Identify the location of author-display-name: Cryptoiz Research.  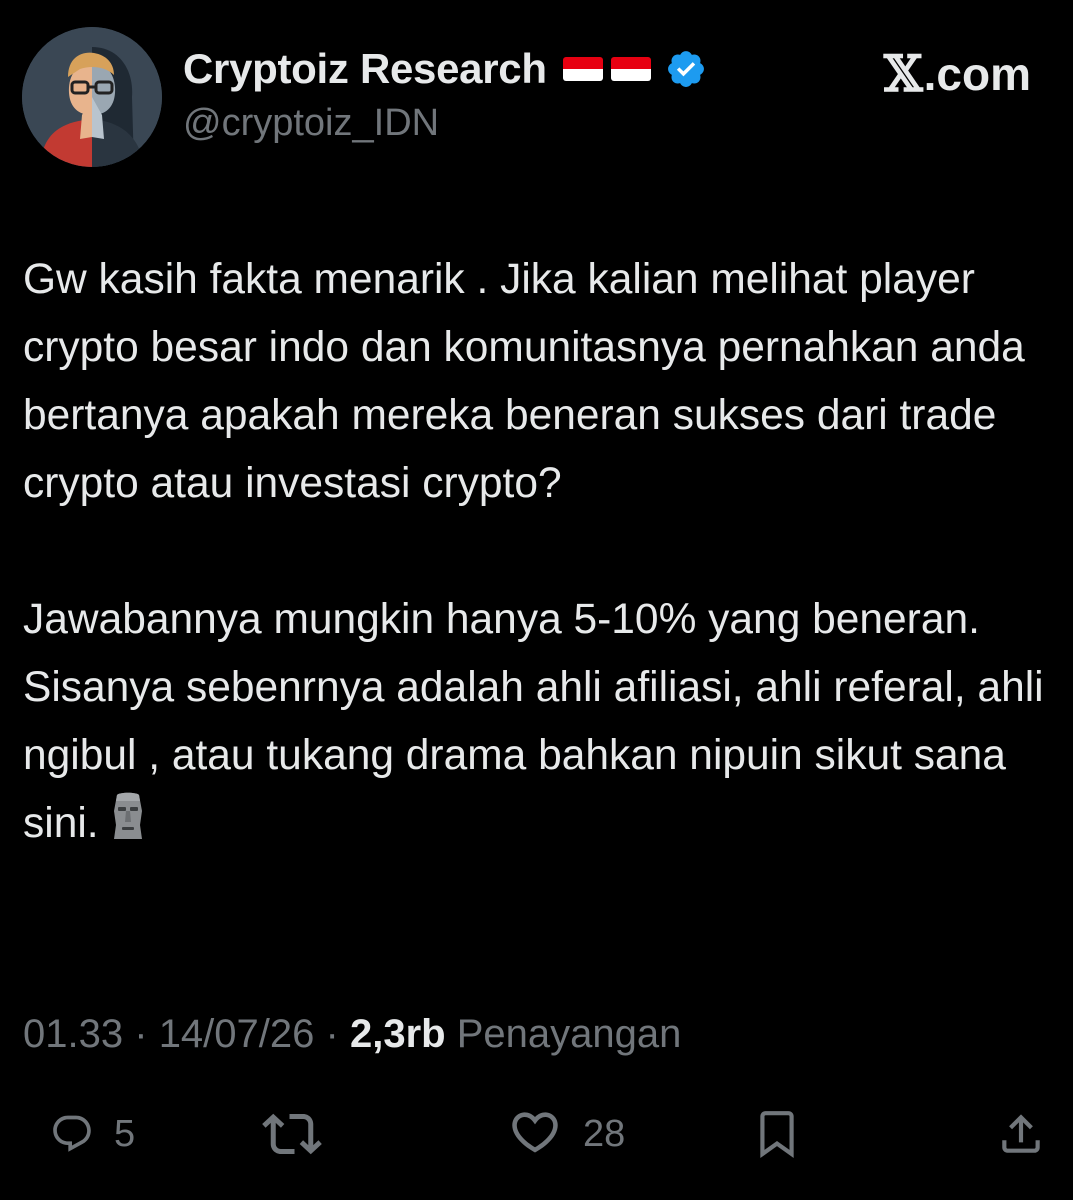
(365, 69).